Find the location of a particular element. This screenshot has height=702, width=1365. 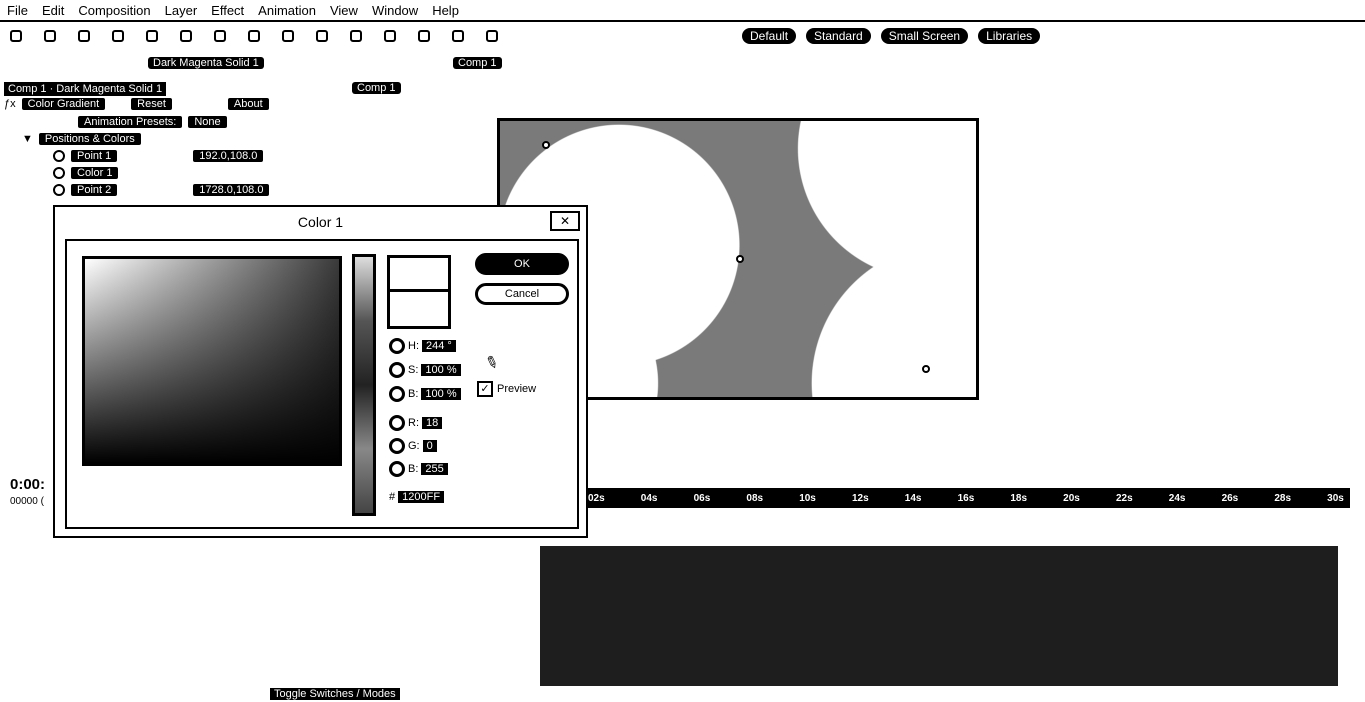

red-radio is located at coordinates (397, 423).